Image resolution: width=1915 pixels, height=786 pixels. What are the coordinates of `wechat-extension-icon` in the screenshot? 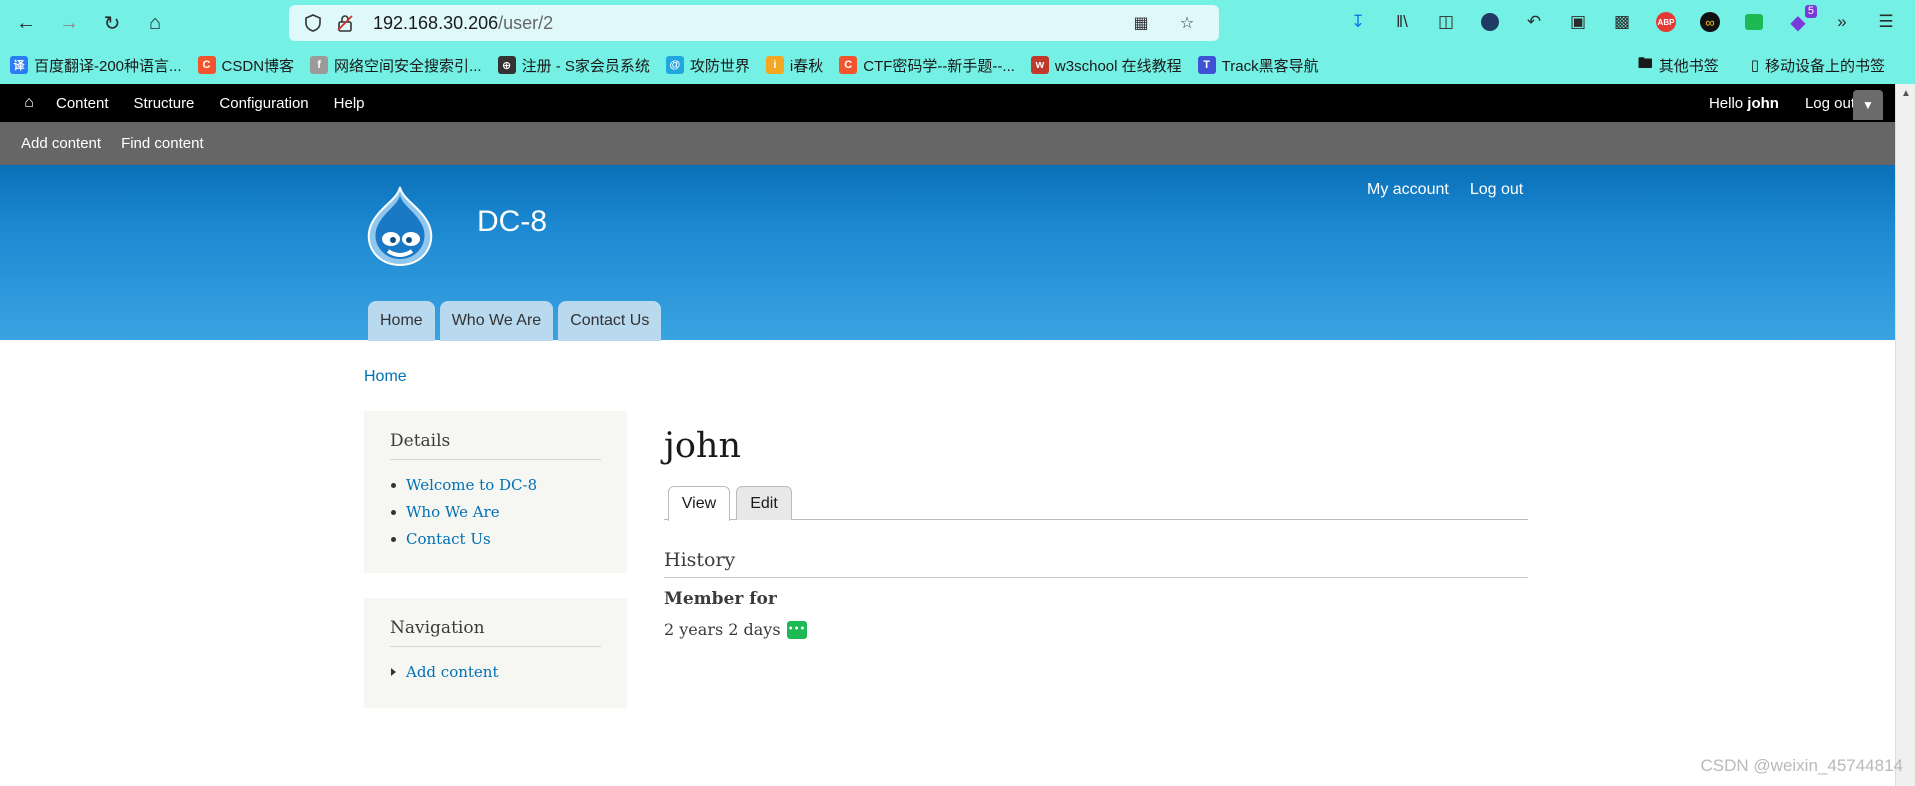 It's located at (1754, 22).